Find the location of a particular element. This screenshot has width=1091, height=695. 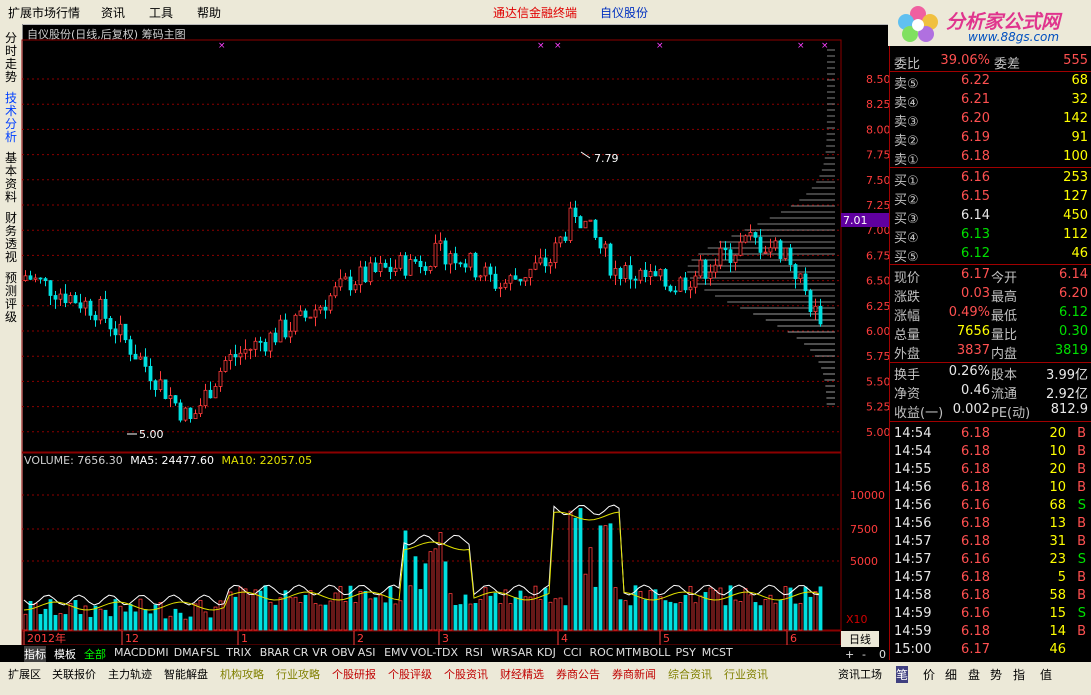

right-panel-tab: 盘 is located at coordinates (974, 674).